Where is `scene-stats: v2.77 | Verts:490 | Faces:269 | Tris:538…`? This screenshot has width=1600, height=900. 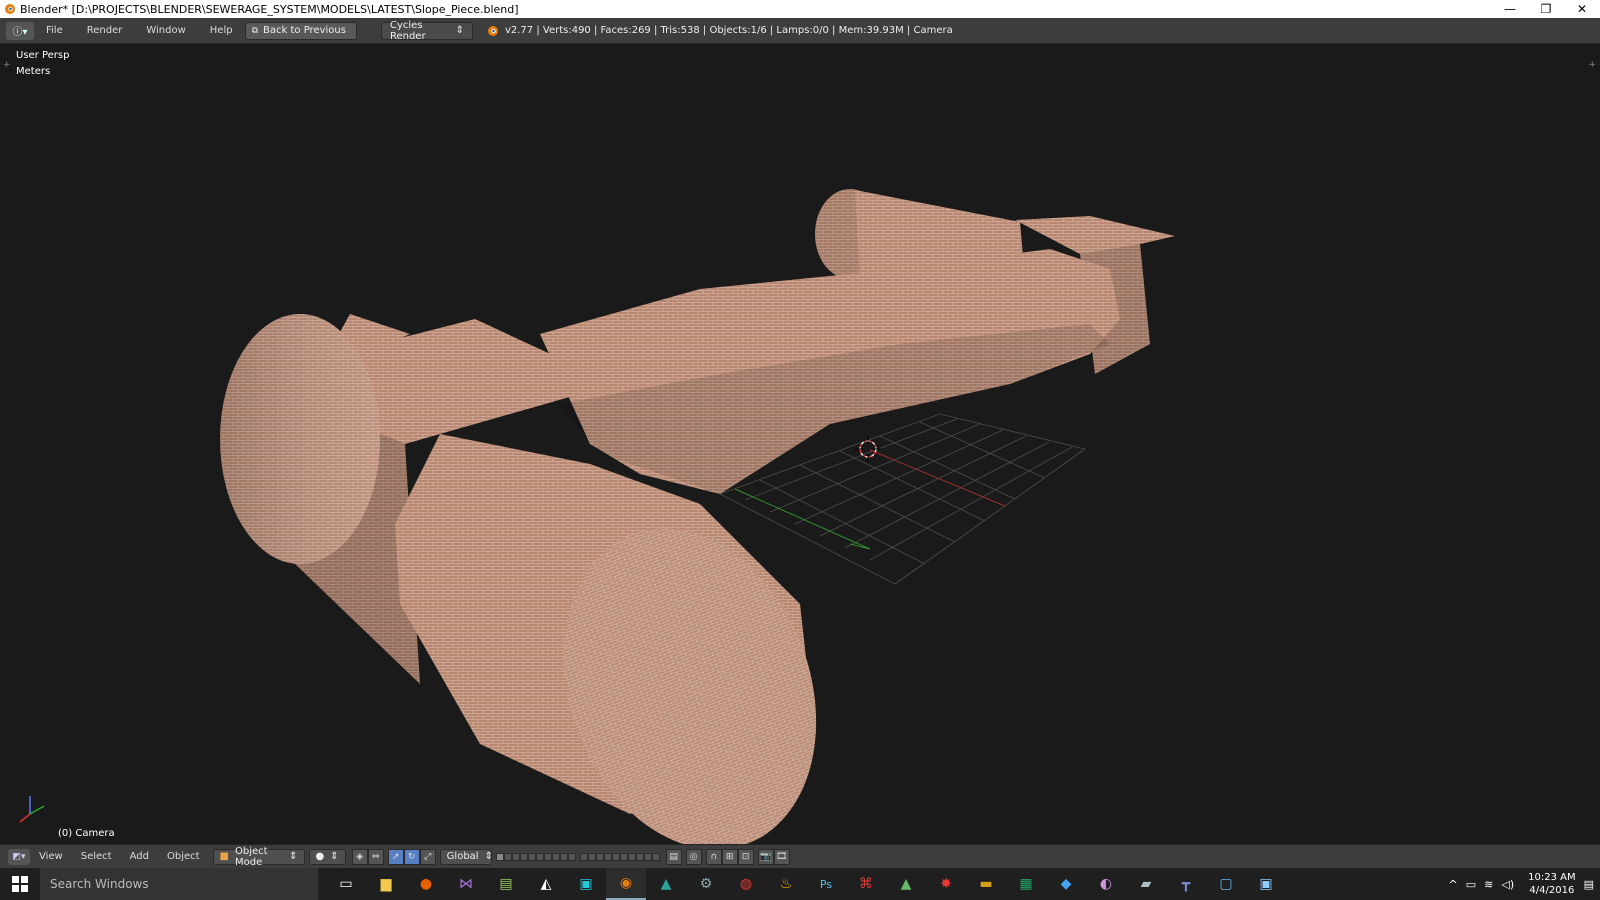
scene-stats: v2.77 | Verts:490 | Faces:269 | Tris:538… is located at coordinates (720, 31).